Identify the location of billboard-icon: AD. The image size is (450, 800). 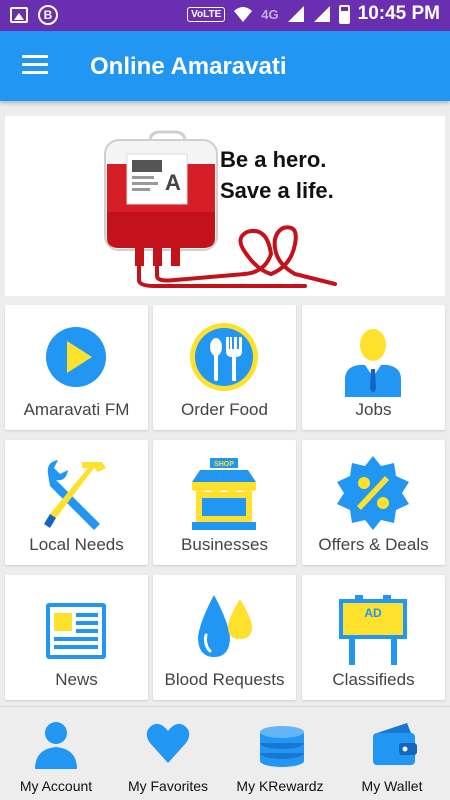
(373, 630).